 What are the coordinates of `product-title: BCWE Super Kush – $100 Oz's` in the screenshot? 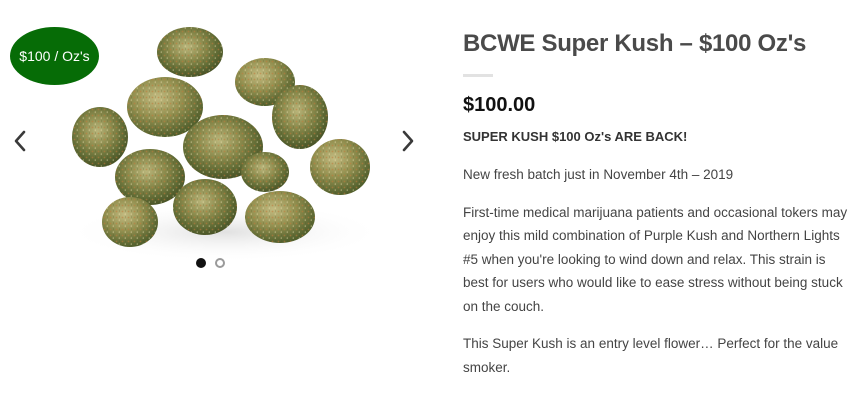 It's located at (635, 43).